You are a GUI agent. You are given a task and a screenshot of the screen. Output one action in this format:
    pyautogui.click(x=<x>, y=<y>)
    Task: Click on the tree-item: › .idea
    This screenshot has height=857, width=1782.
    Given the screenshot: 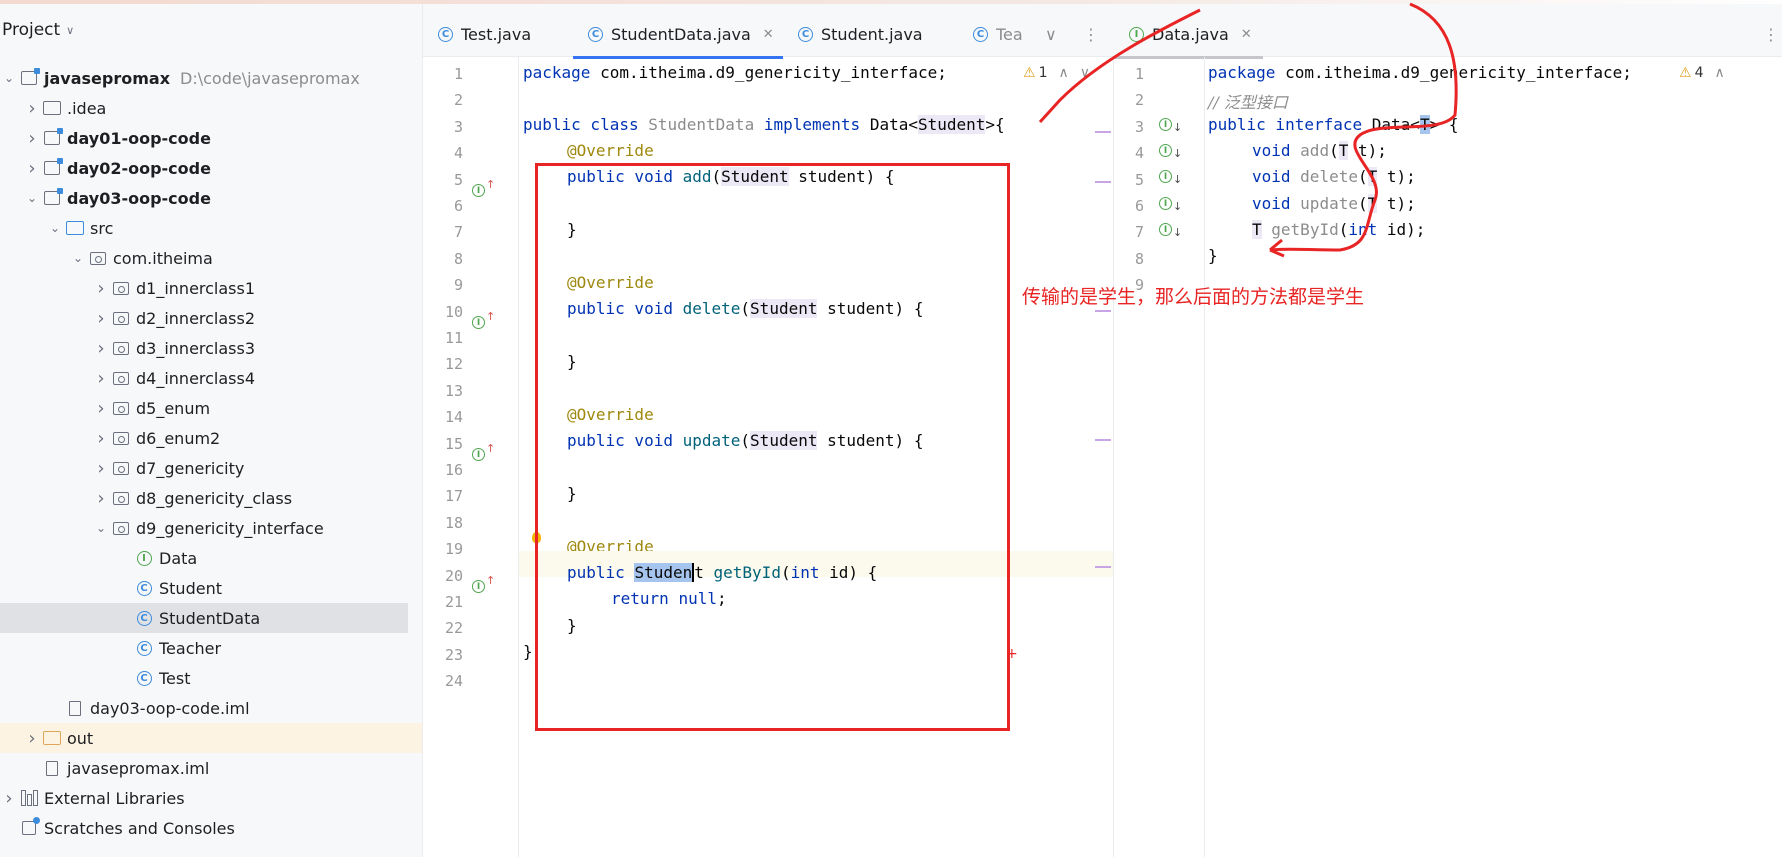 What is the action you would take?
    pyautogui.click(x=211, y=108)
    